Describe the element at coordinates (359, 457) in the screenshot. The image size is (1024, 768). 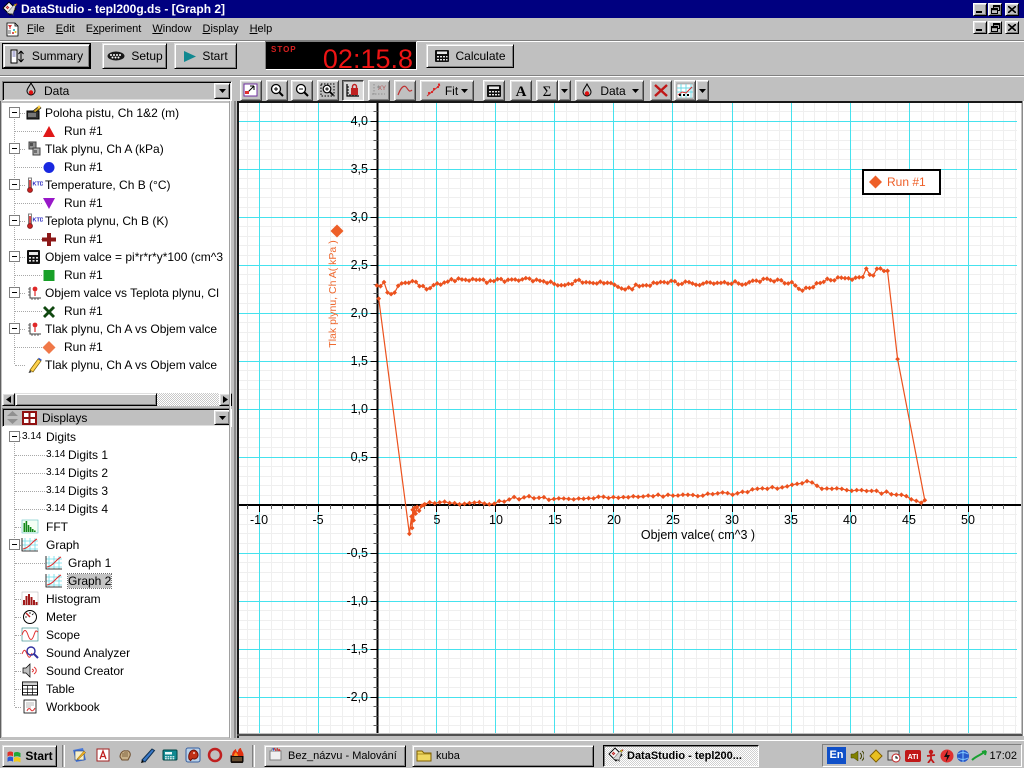
I see `svg-text: 0,5` at that location.